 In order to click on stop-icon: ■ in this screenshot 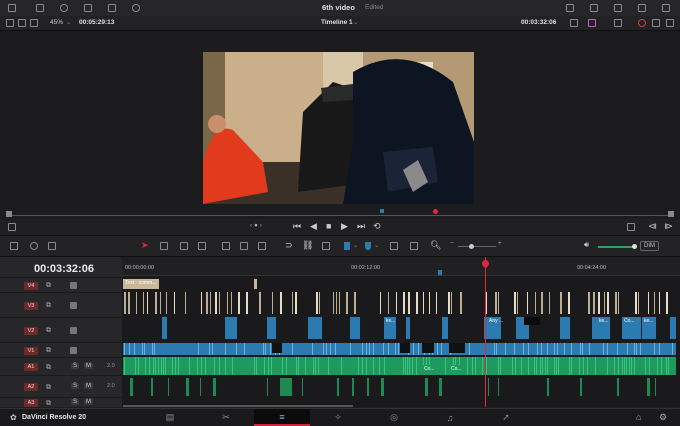, I will do `click(328, 226)`.